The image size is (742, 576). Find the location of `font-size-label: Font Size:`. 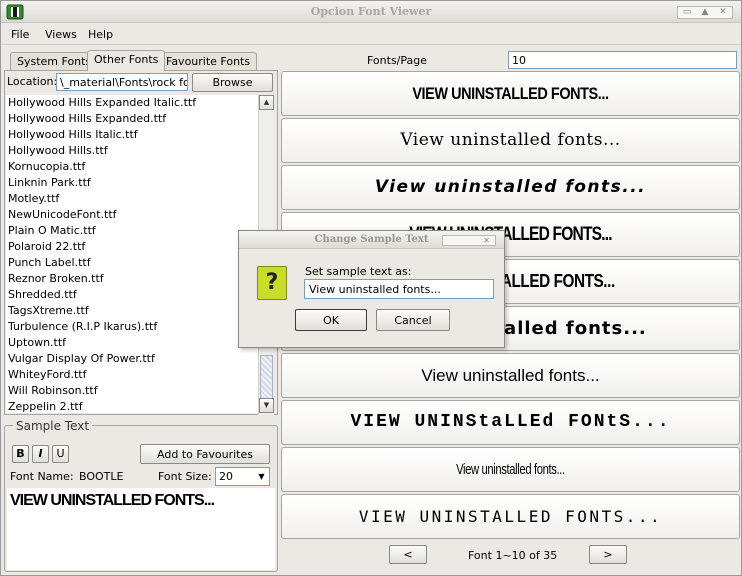

font-size-label: Font Size: is located at coordinates (185, 476).